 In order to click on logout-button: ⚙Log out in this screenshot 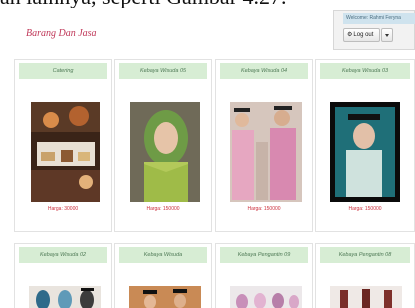, I will do `click(361, 35)`.